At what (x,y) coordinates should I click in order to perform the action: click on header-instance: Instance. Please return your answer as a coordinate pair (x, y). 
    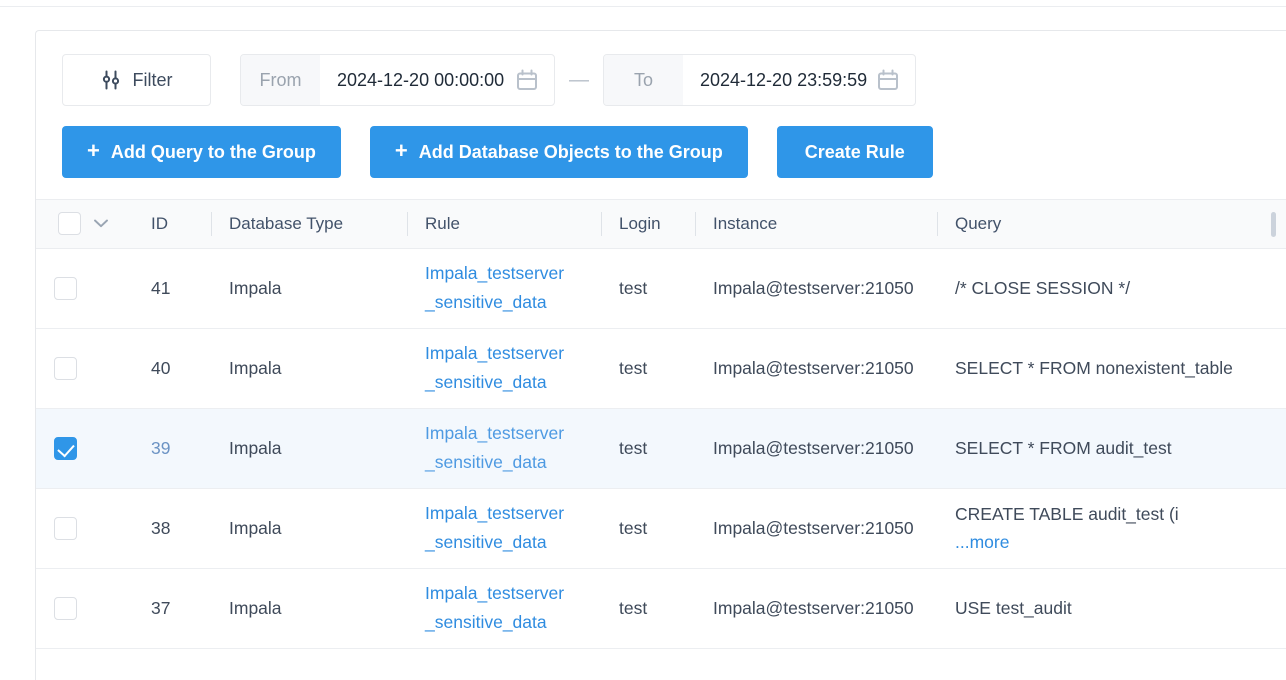
    Looking at the image, I should click on (816, 224).